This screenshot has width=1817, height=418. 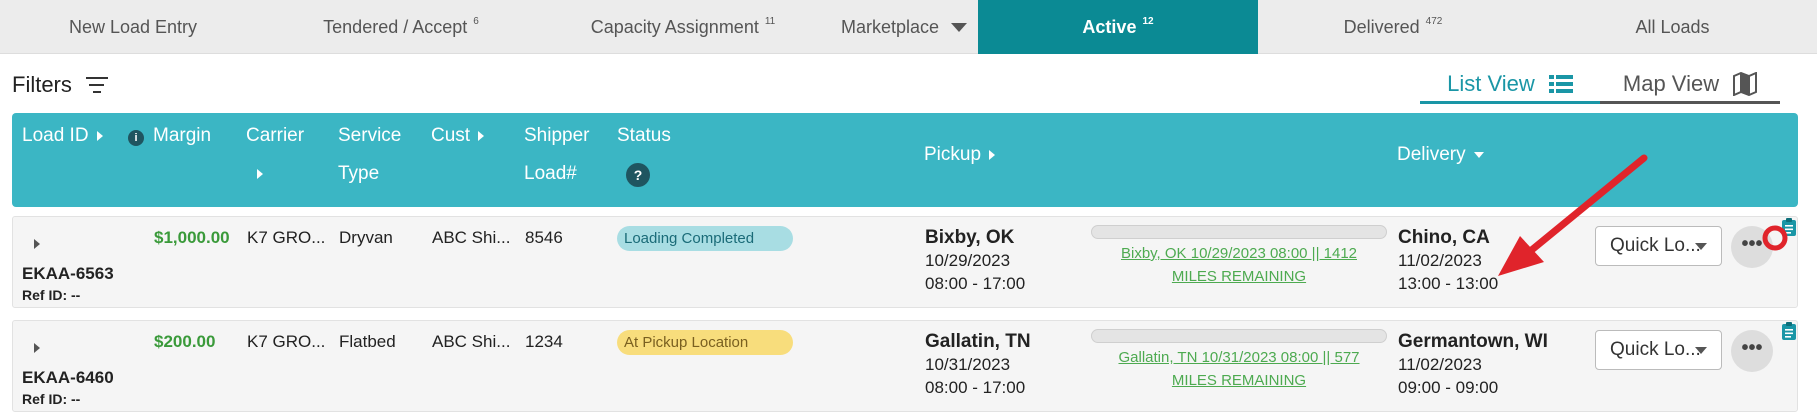 I want to click on tab-tendered-accept: Tendered / Accept 6, so click(x=401, y=27).